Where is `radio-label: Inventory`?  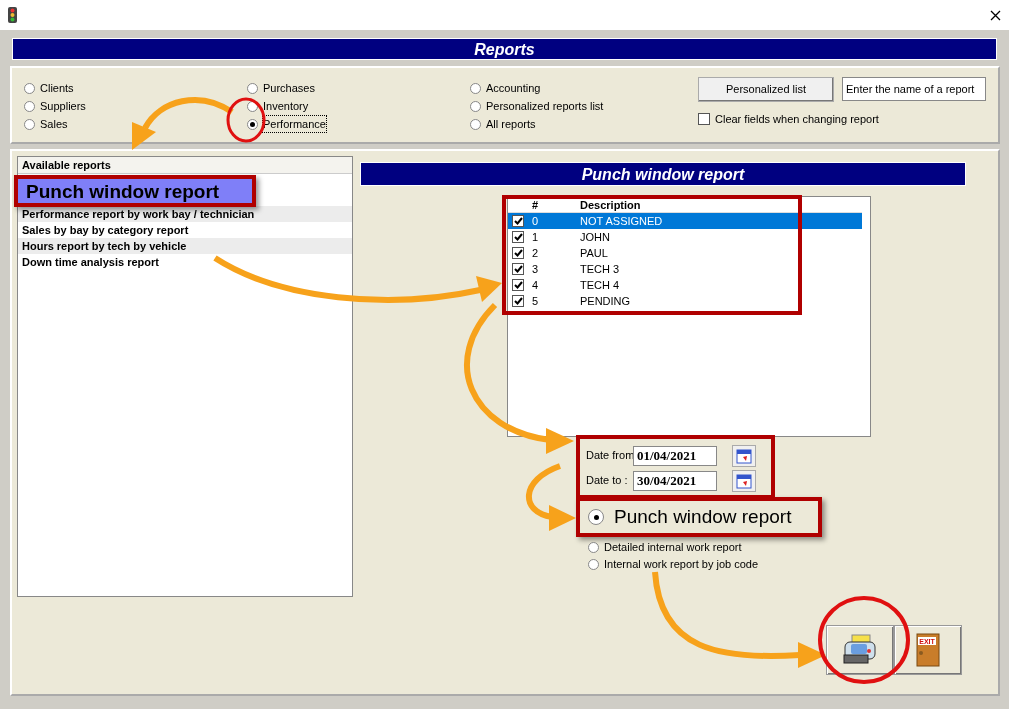 radio-label: Inventory is located at coordinates (286, 106).